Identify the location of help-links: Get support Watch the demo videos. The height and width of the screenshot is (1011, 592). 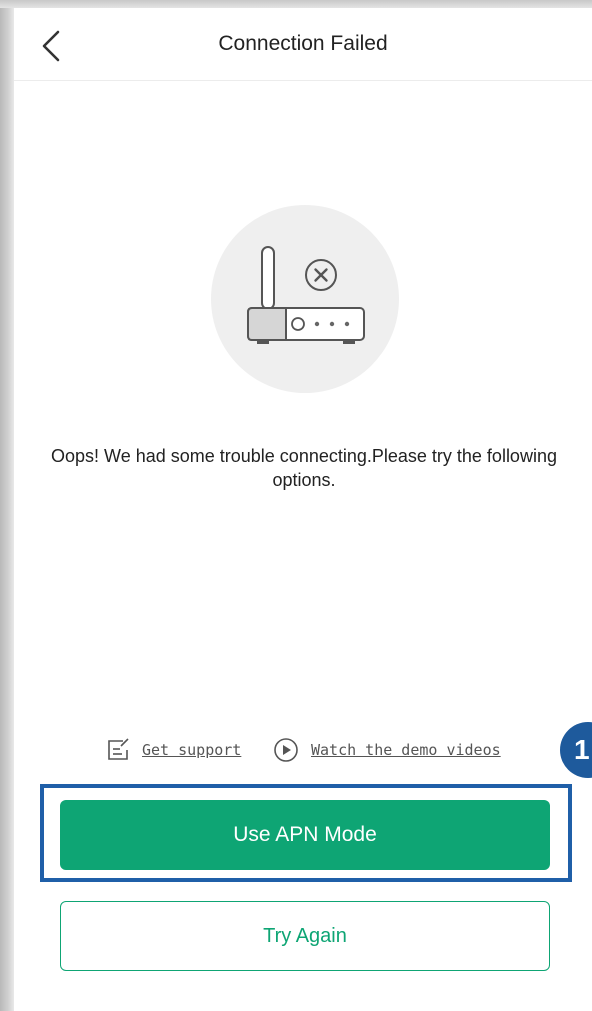
(303, 750).